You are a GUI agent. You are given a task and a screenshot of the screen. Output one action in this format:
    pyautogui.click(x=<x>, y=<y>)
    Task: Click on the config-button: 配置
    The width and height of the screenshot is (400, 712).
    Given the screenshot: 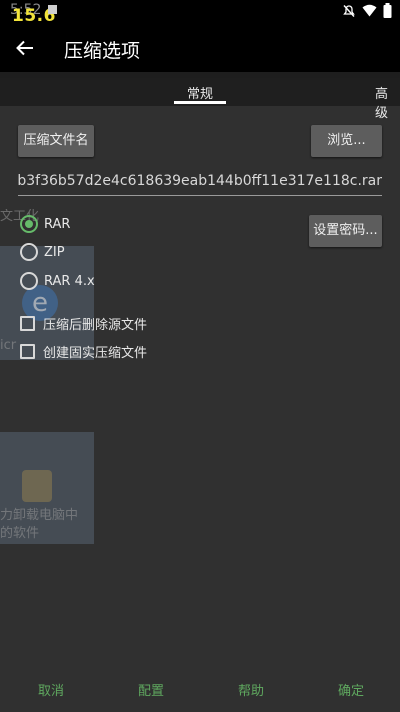 What is the action you would take?
    pyautogui.click(x=151, y=689)
    